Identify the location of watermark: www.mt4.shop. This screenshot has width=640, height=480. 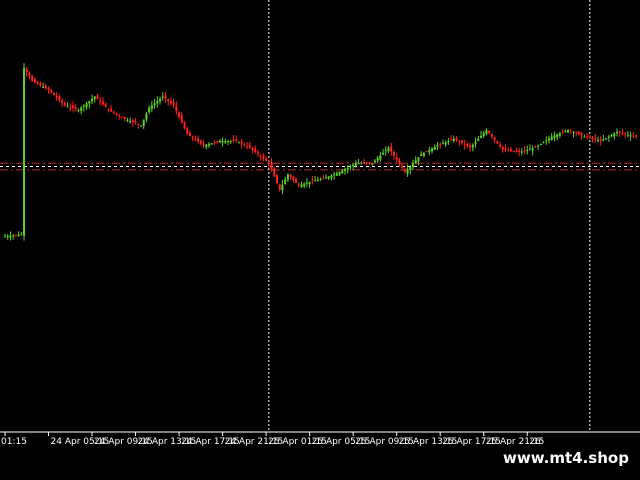
(566, 458).